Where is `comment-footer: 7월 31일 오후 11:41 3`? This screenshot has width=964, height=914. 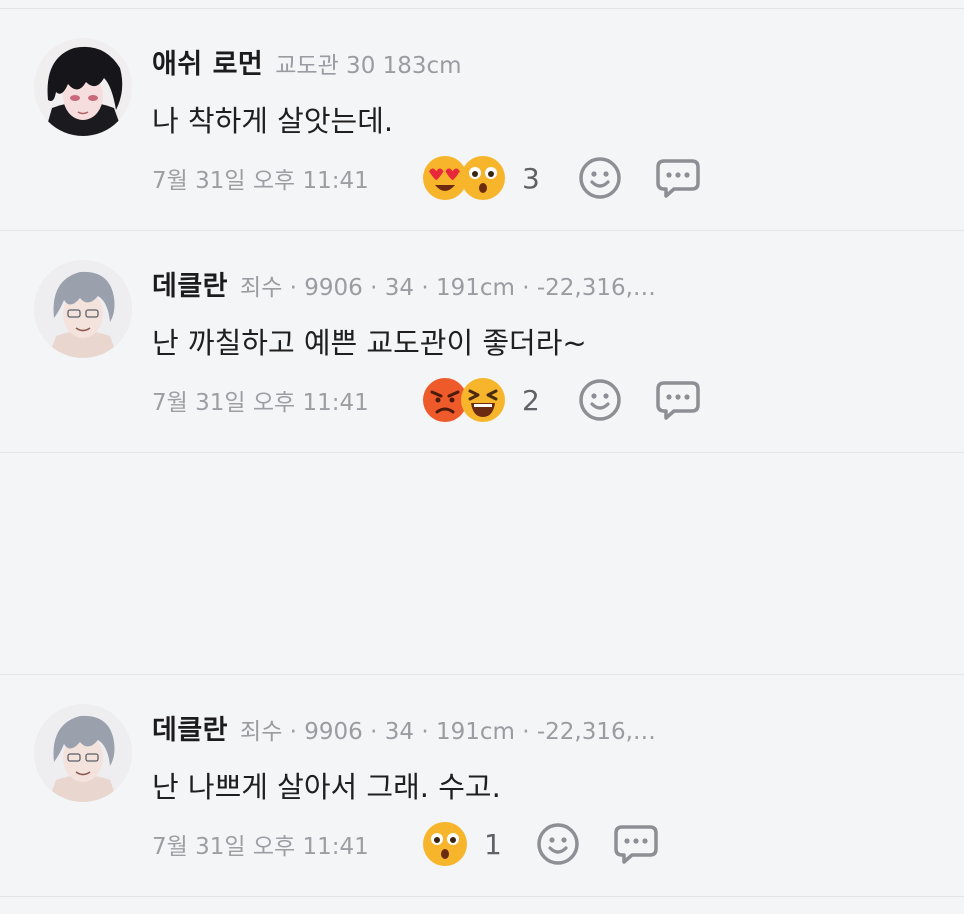
comment-footer: 7월 31일 오후 11:41 3 is located at coordinates (427, 178).